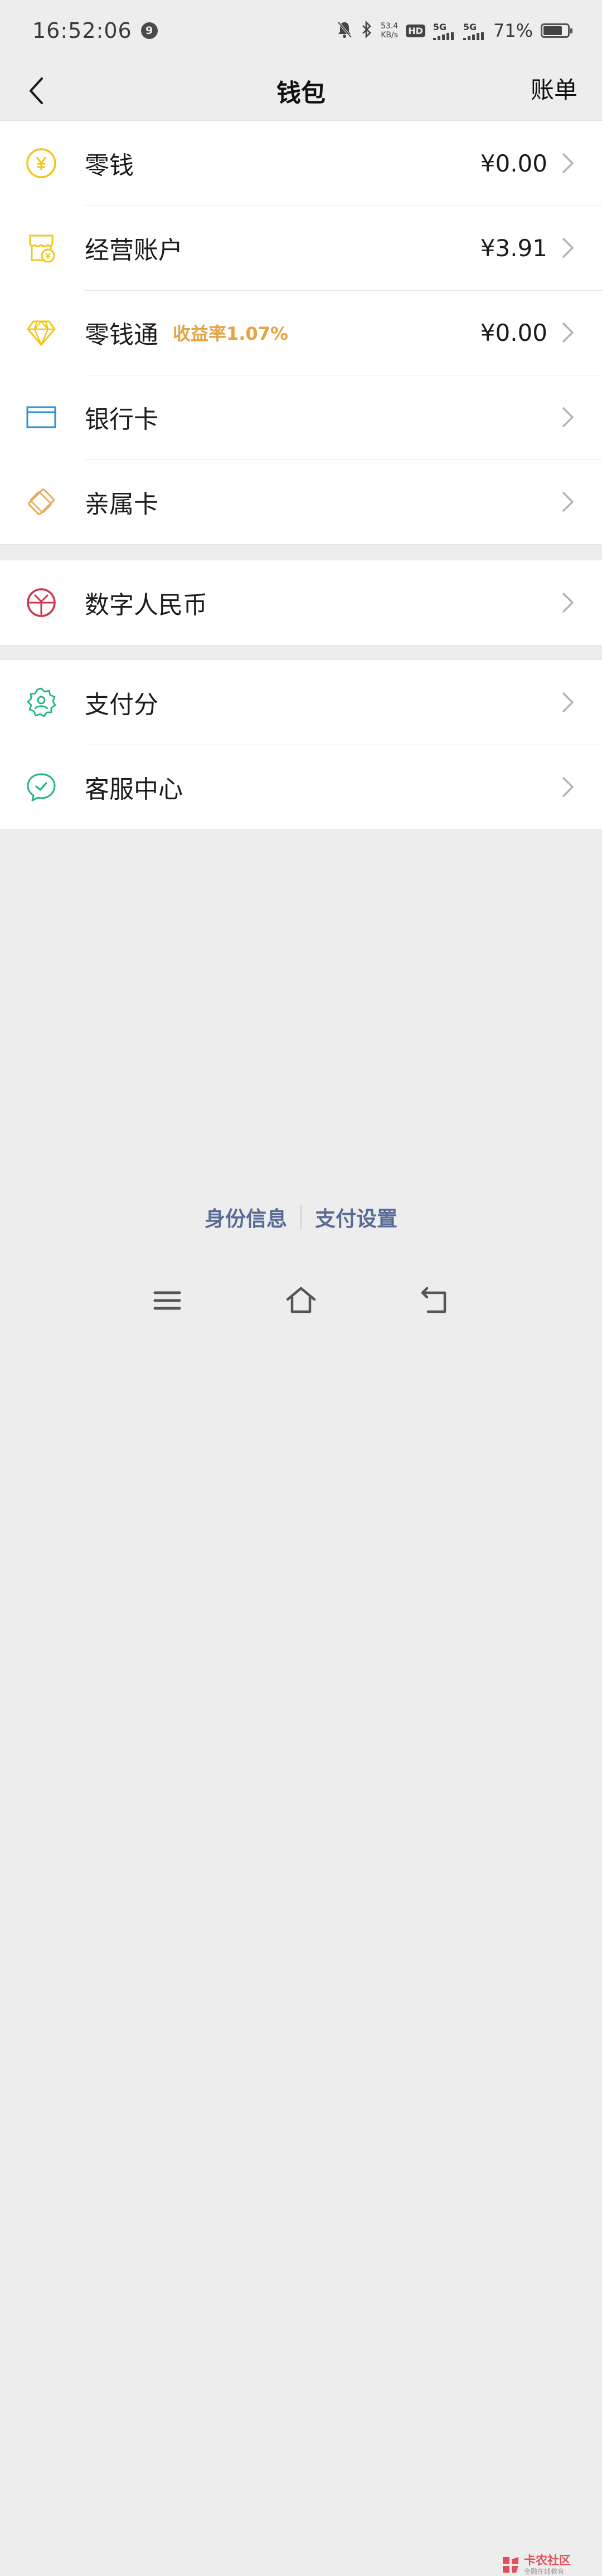 Image resolution: width=602 pixels, height=2576 pixels. I want to click on watermark-title: 卡农社区, so click(547, 2560).